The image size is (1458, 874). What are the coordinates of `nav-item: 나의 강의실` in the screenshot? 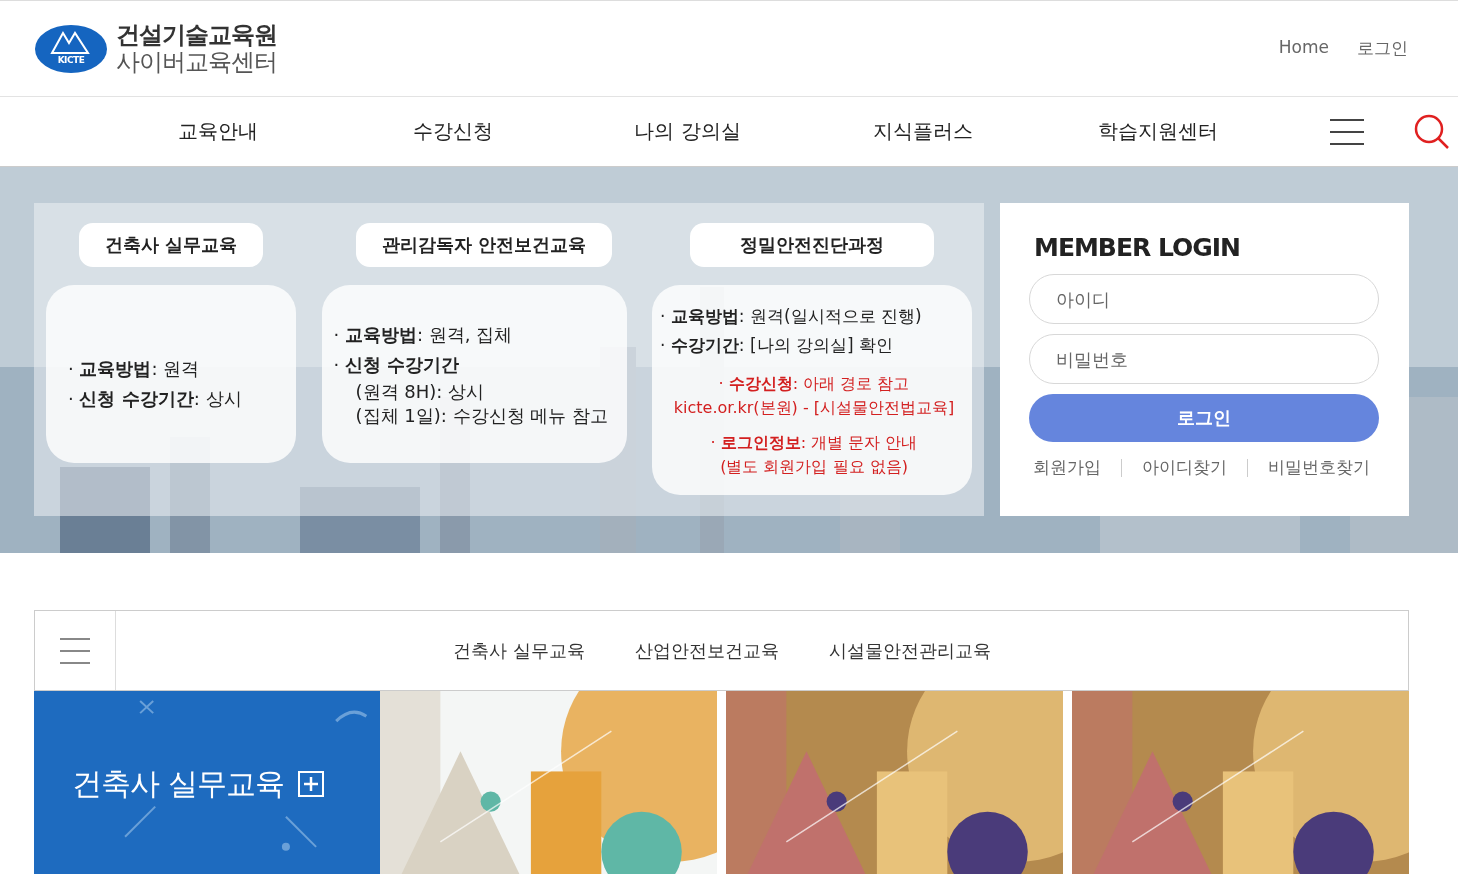 It's located at (687, 131).